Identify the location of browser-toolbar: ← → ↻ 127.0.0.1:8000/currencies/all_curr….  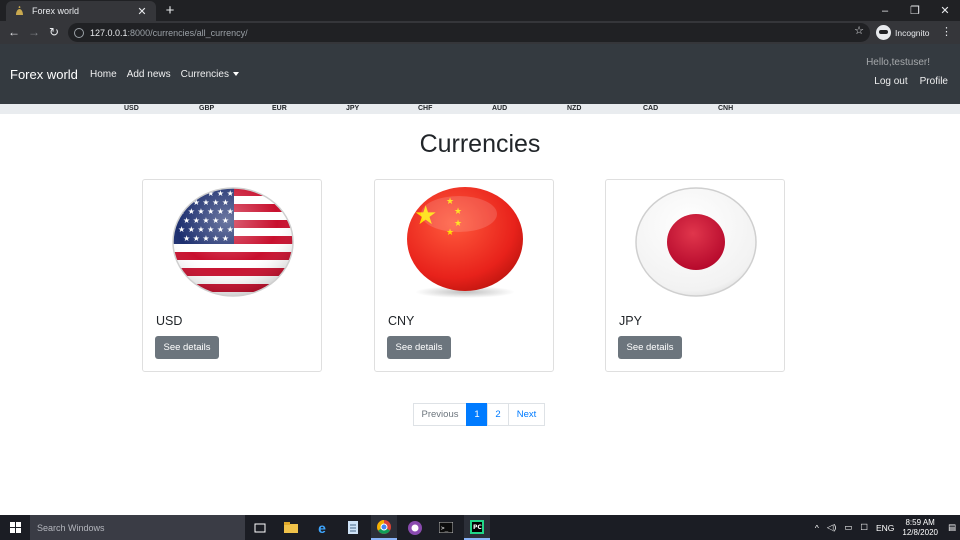
(480, 32).